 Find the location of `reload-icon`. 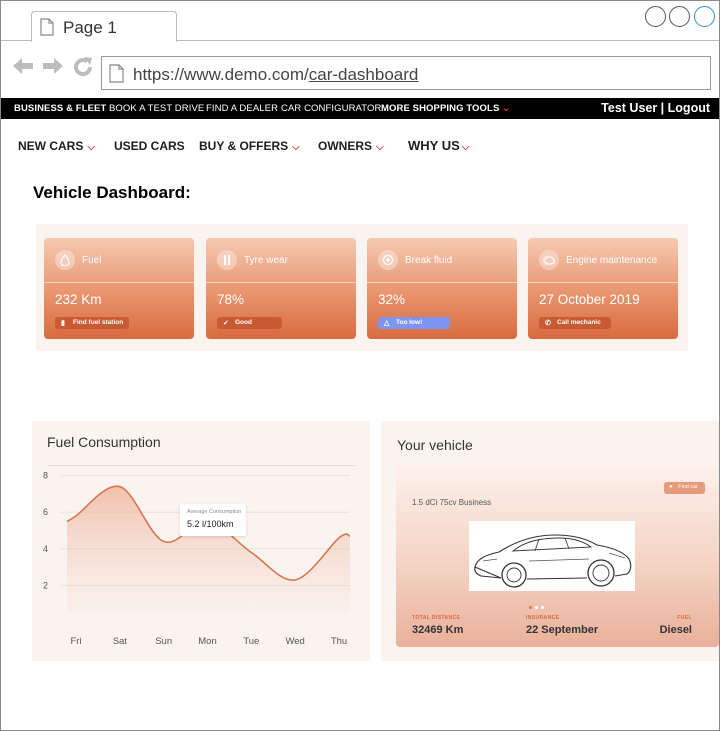

reload-icon is located at coordinates (83, 67).